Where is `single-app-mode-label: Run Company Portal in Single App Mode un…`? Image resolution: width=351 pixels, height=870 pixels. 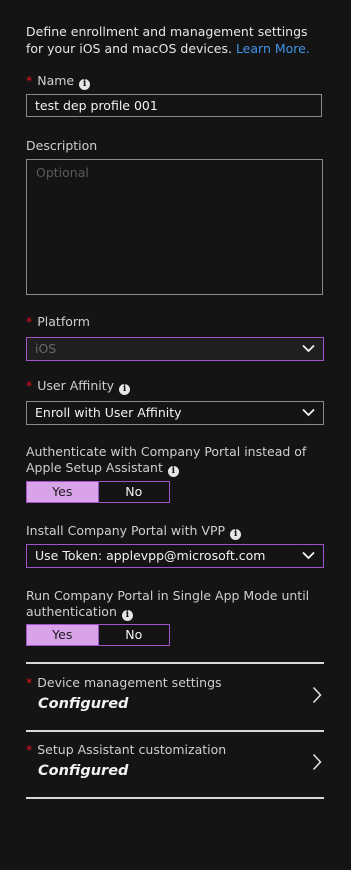
single-app-mode-label: Run Company Portal in Single App Mode un… is located at coordinates (175, 604).